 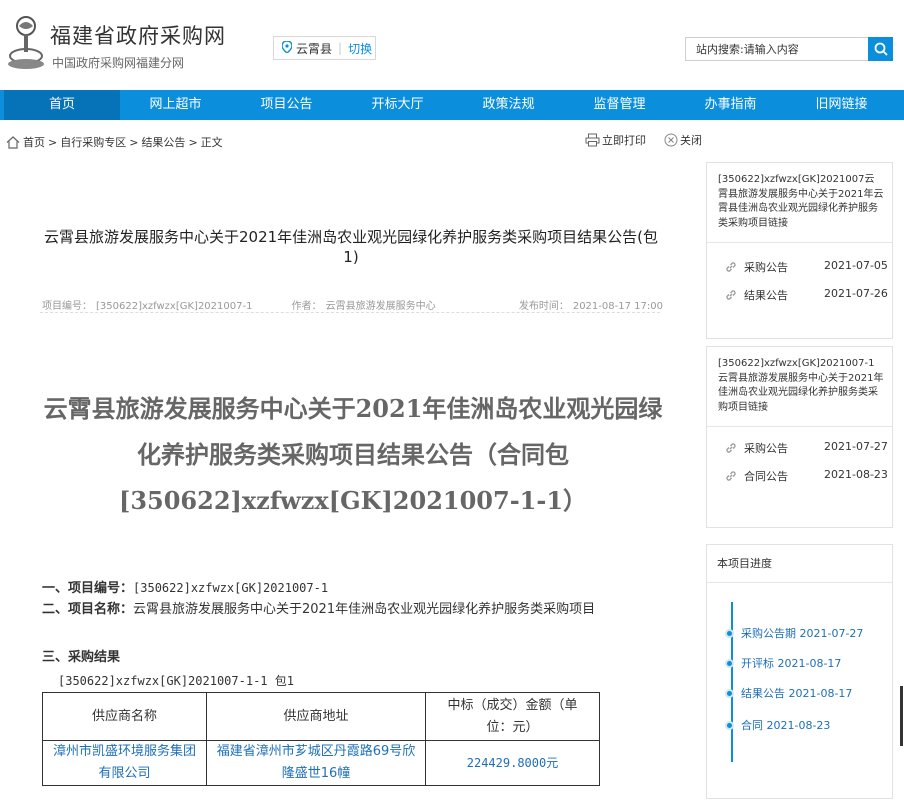 I want to click on list-item: 采购公告 2021-07-05, so click(x=799, y=267).